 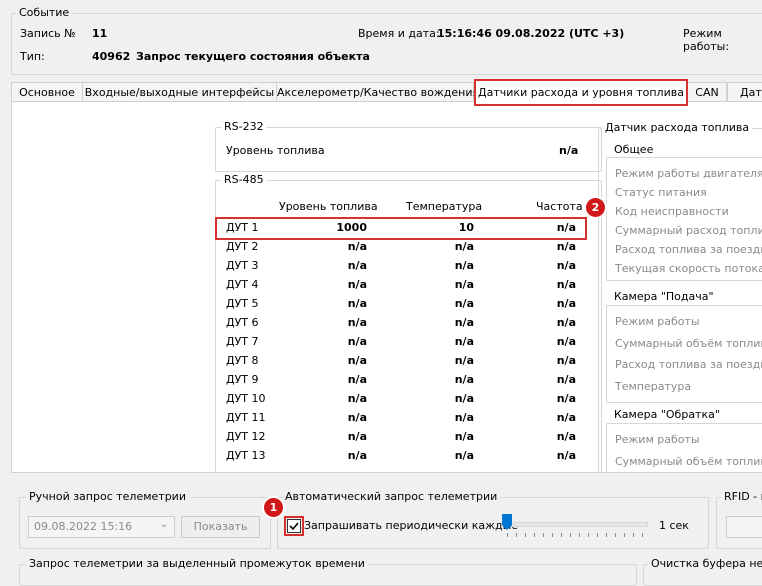 I want to click on flow-return-title: Камера "Обратка", so click(x=667, y=414).